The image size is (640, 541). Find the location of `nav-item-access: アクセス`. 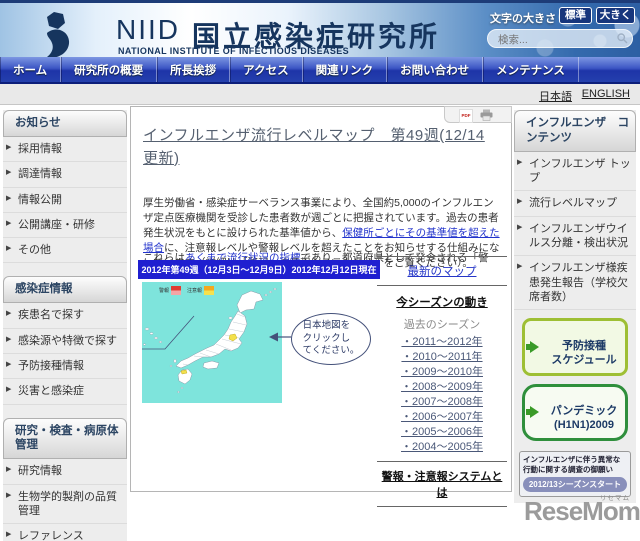

nav-item-access: アクセス is located at coordinates (266, 69).